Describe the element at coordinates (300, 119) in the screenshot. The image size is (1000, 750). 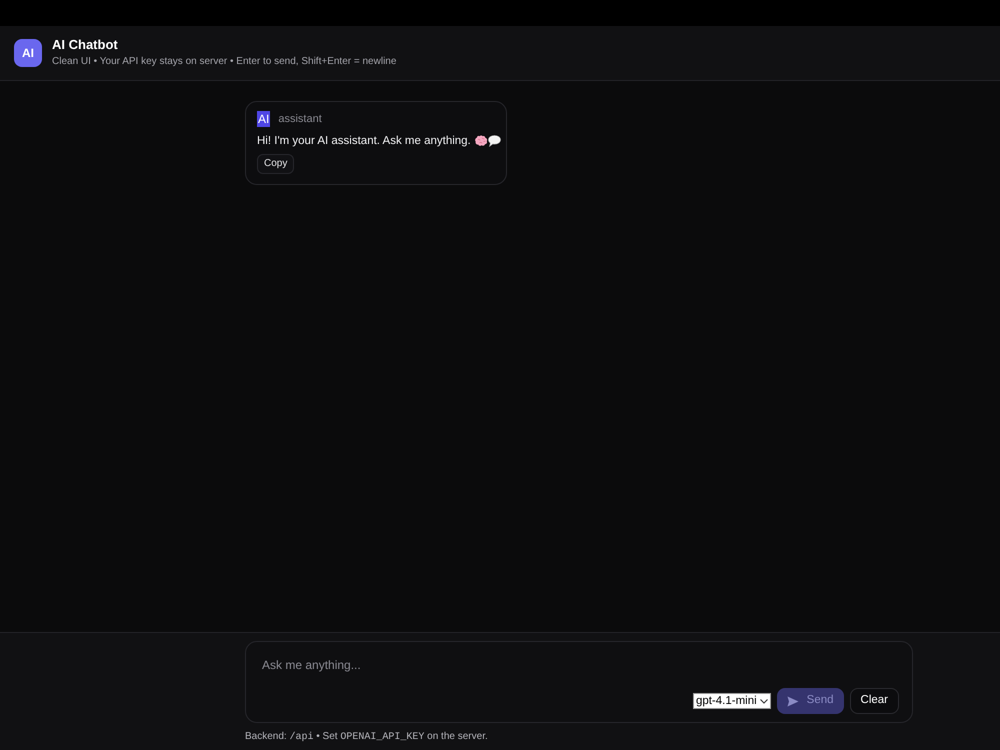
I see `message-role: assistant` at that location.